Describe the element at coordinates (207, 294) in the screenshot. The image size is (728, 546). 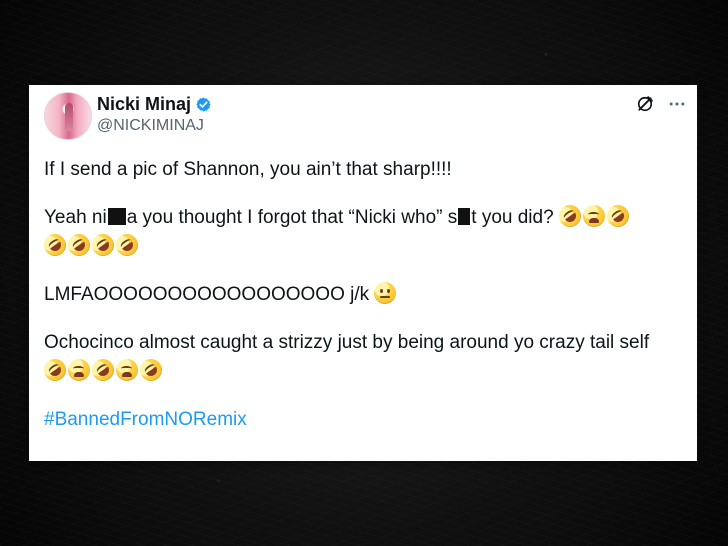
I see `tweet-line-3-text: LMFAOOOOOOOOOOOOOOOOO j/k` at that location.